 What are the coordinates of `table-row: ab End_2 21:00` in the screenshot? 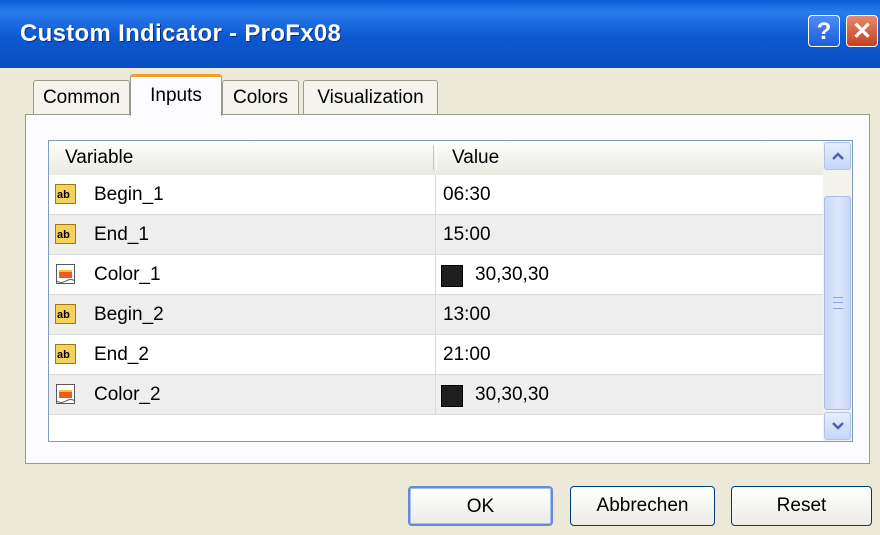 It's located at (436, 355).